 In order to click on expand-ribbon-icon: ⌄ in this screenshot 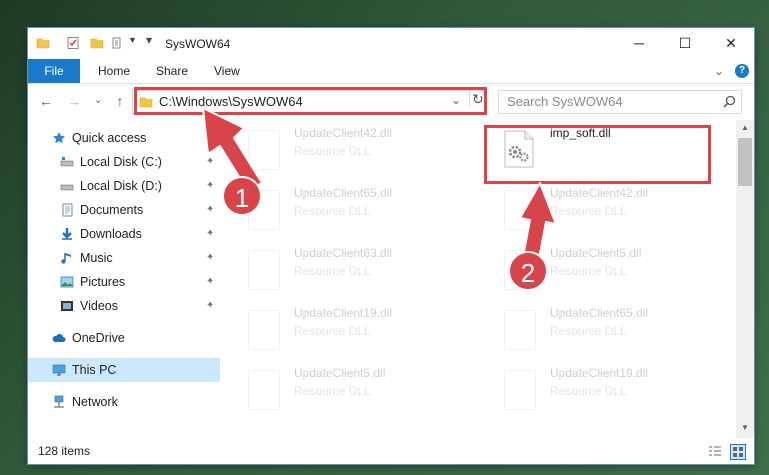, I will do `click(719, 71)`.